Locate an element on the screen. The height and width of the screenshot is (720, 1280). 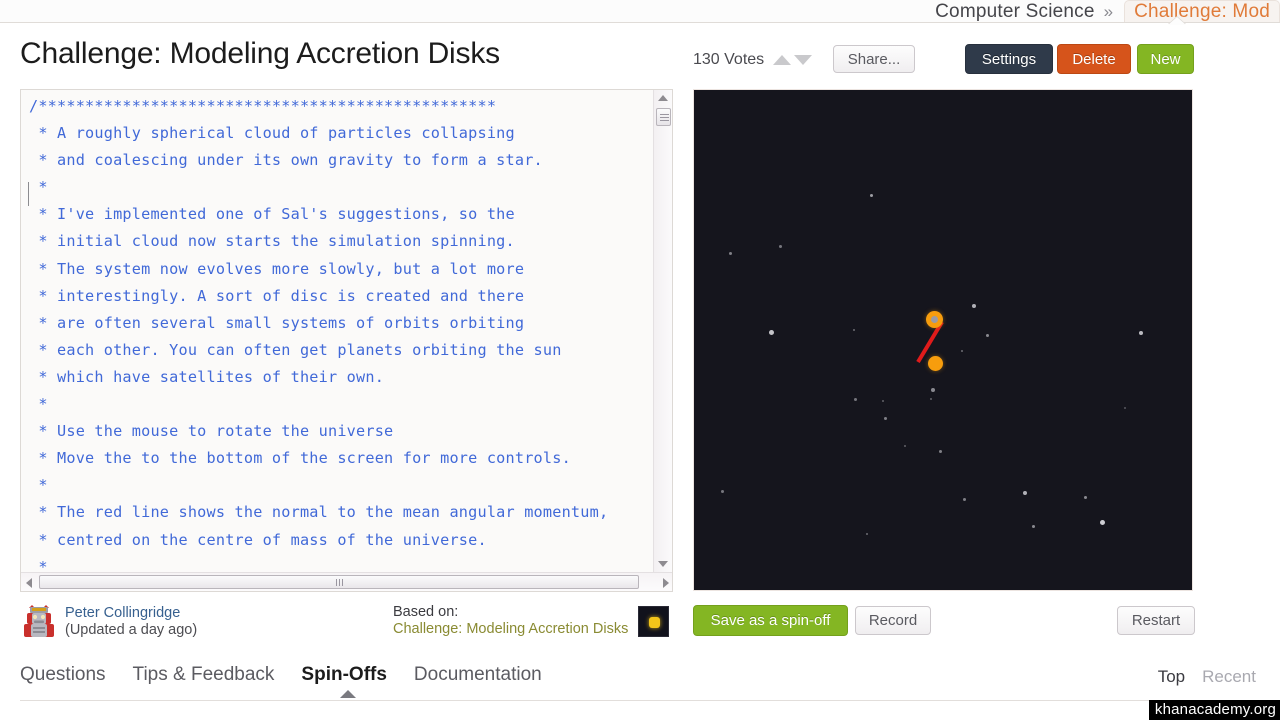
robot-avatar is located at coordinates (39, 622).